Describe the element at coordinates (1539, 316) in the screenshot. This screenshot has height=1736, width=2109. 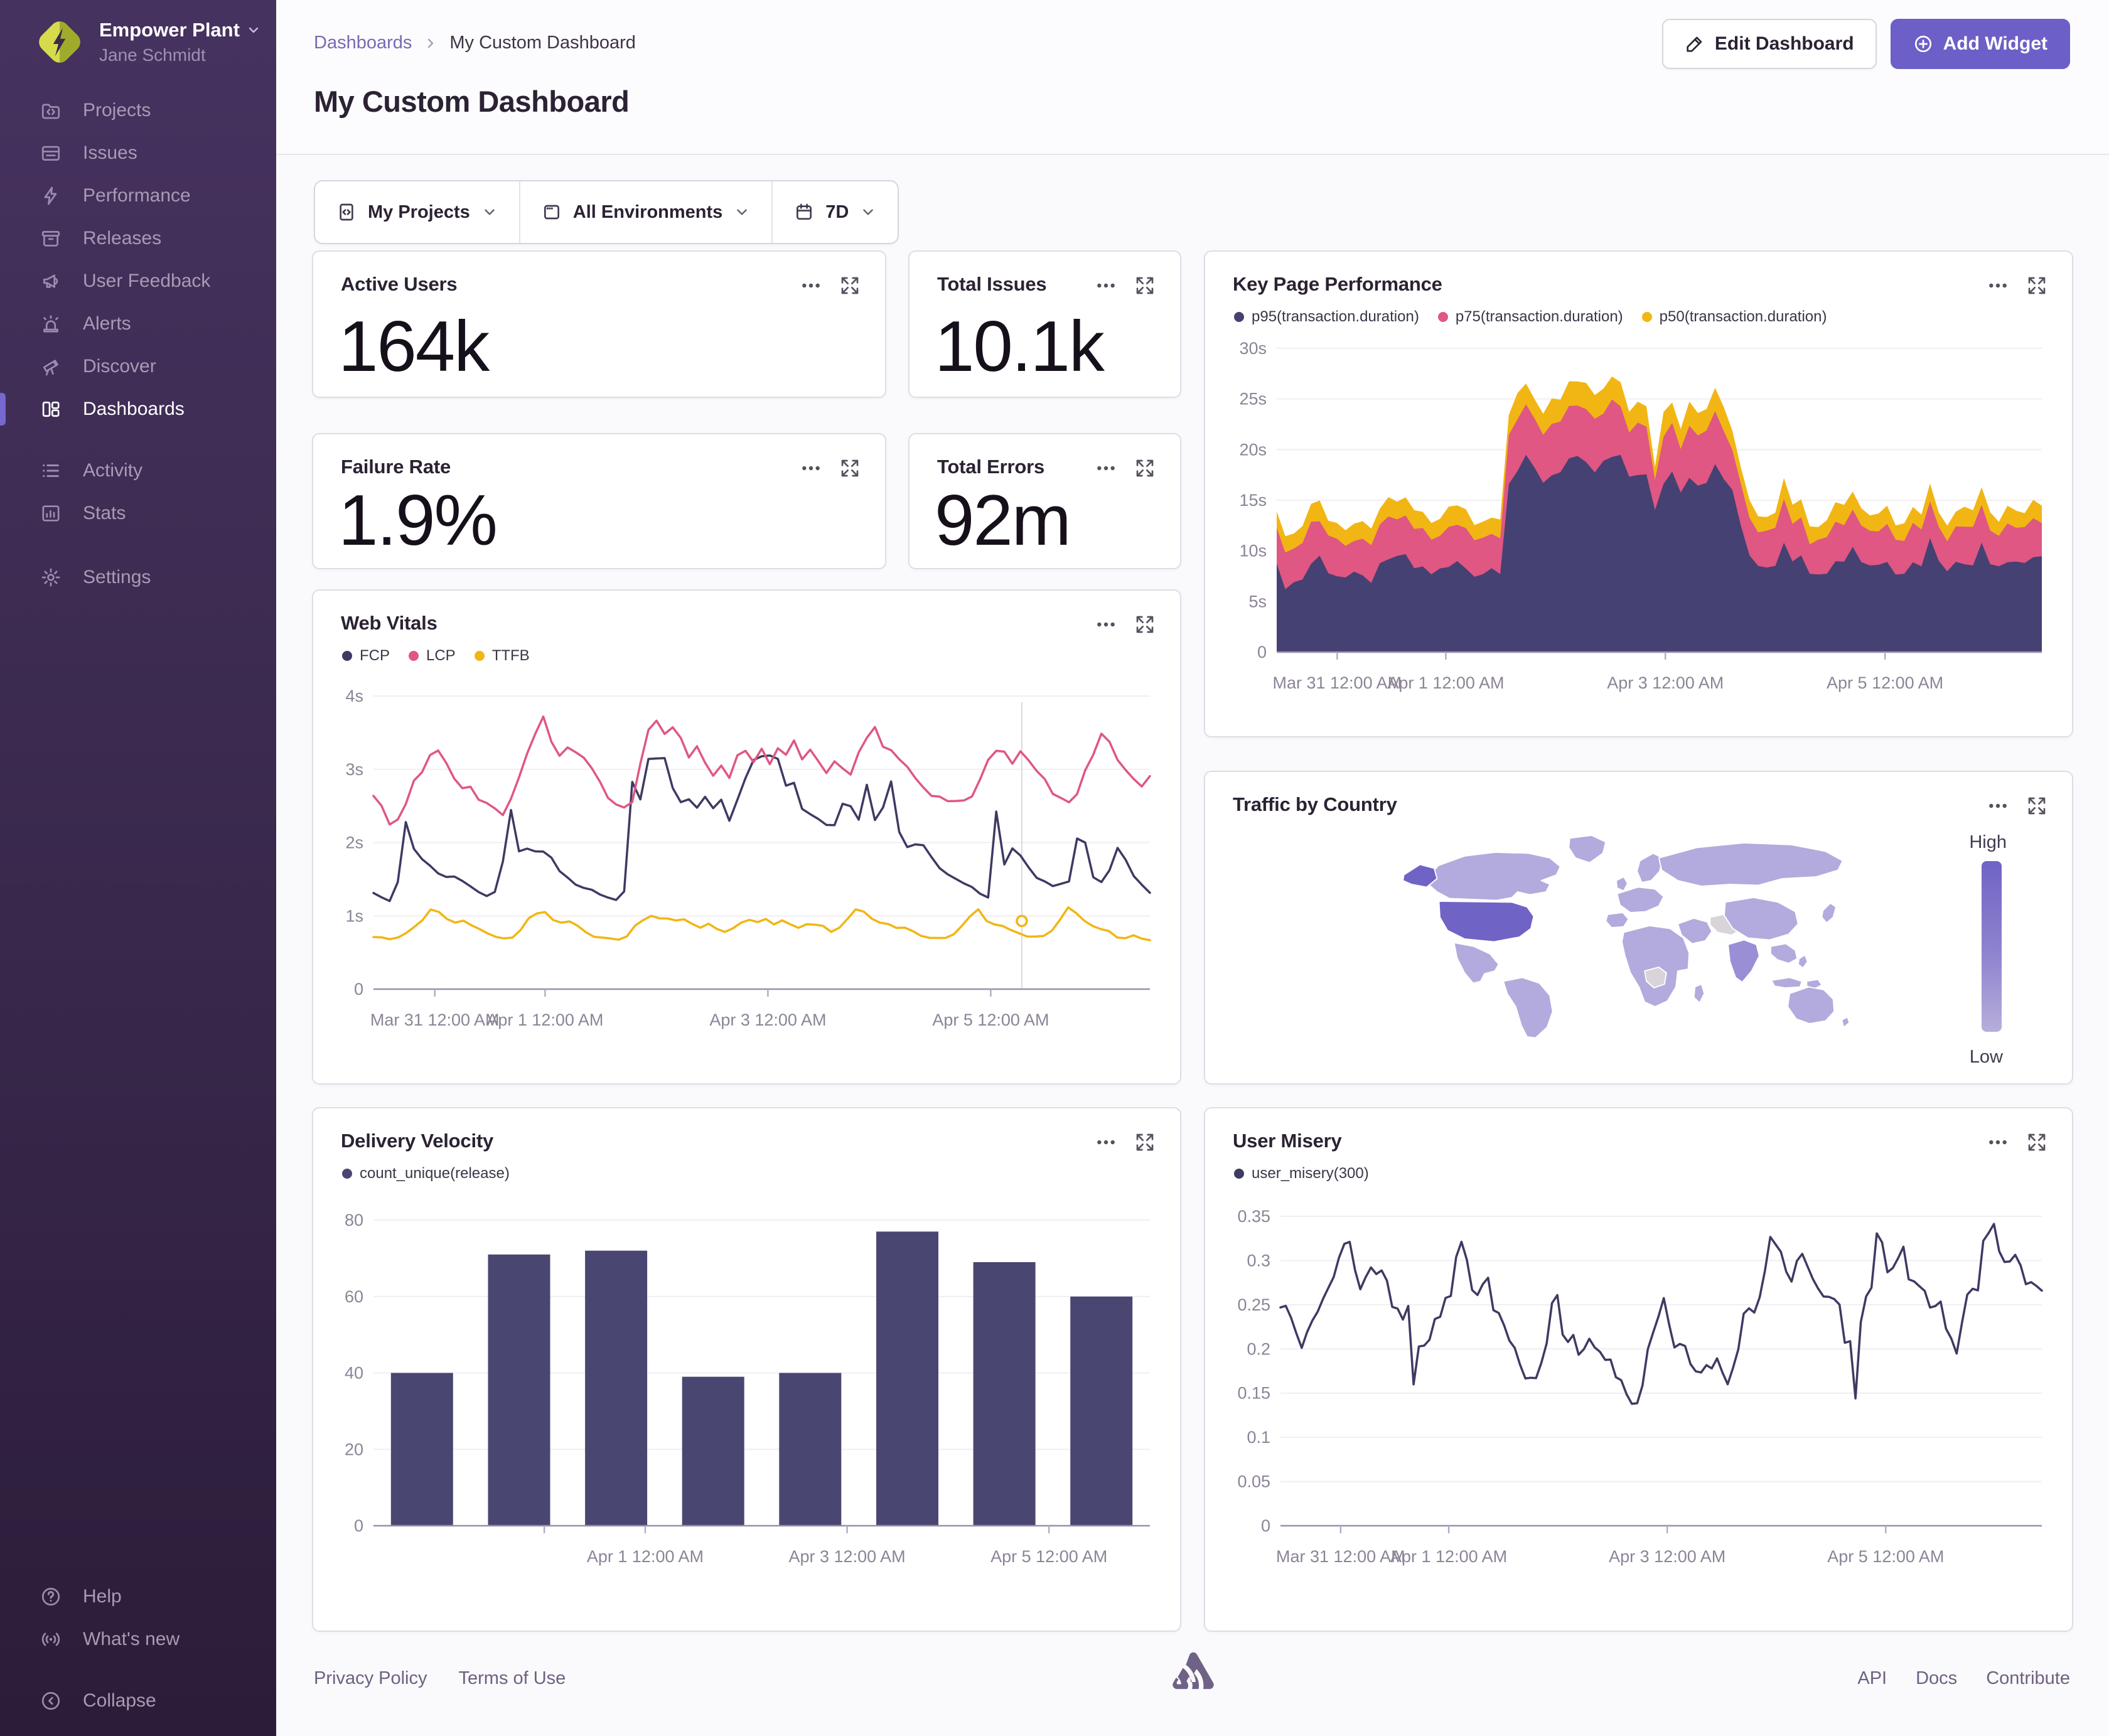
I see `legend-label: p75(transaction.duration)` at that location.